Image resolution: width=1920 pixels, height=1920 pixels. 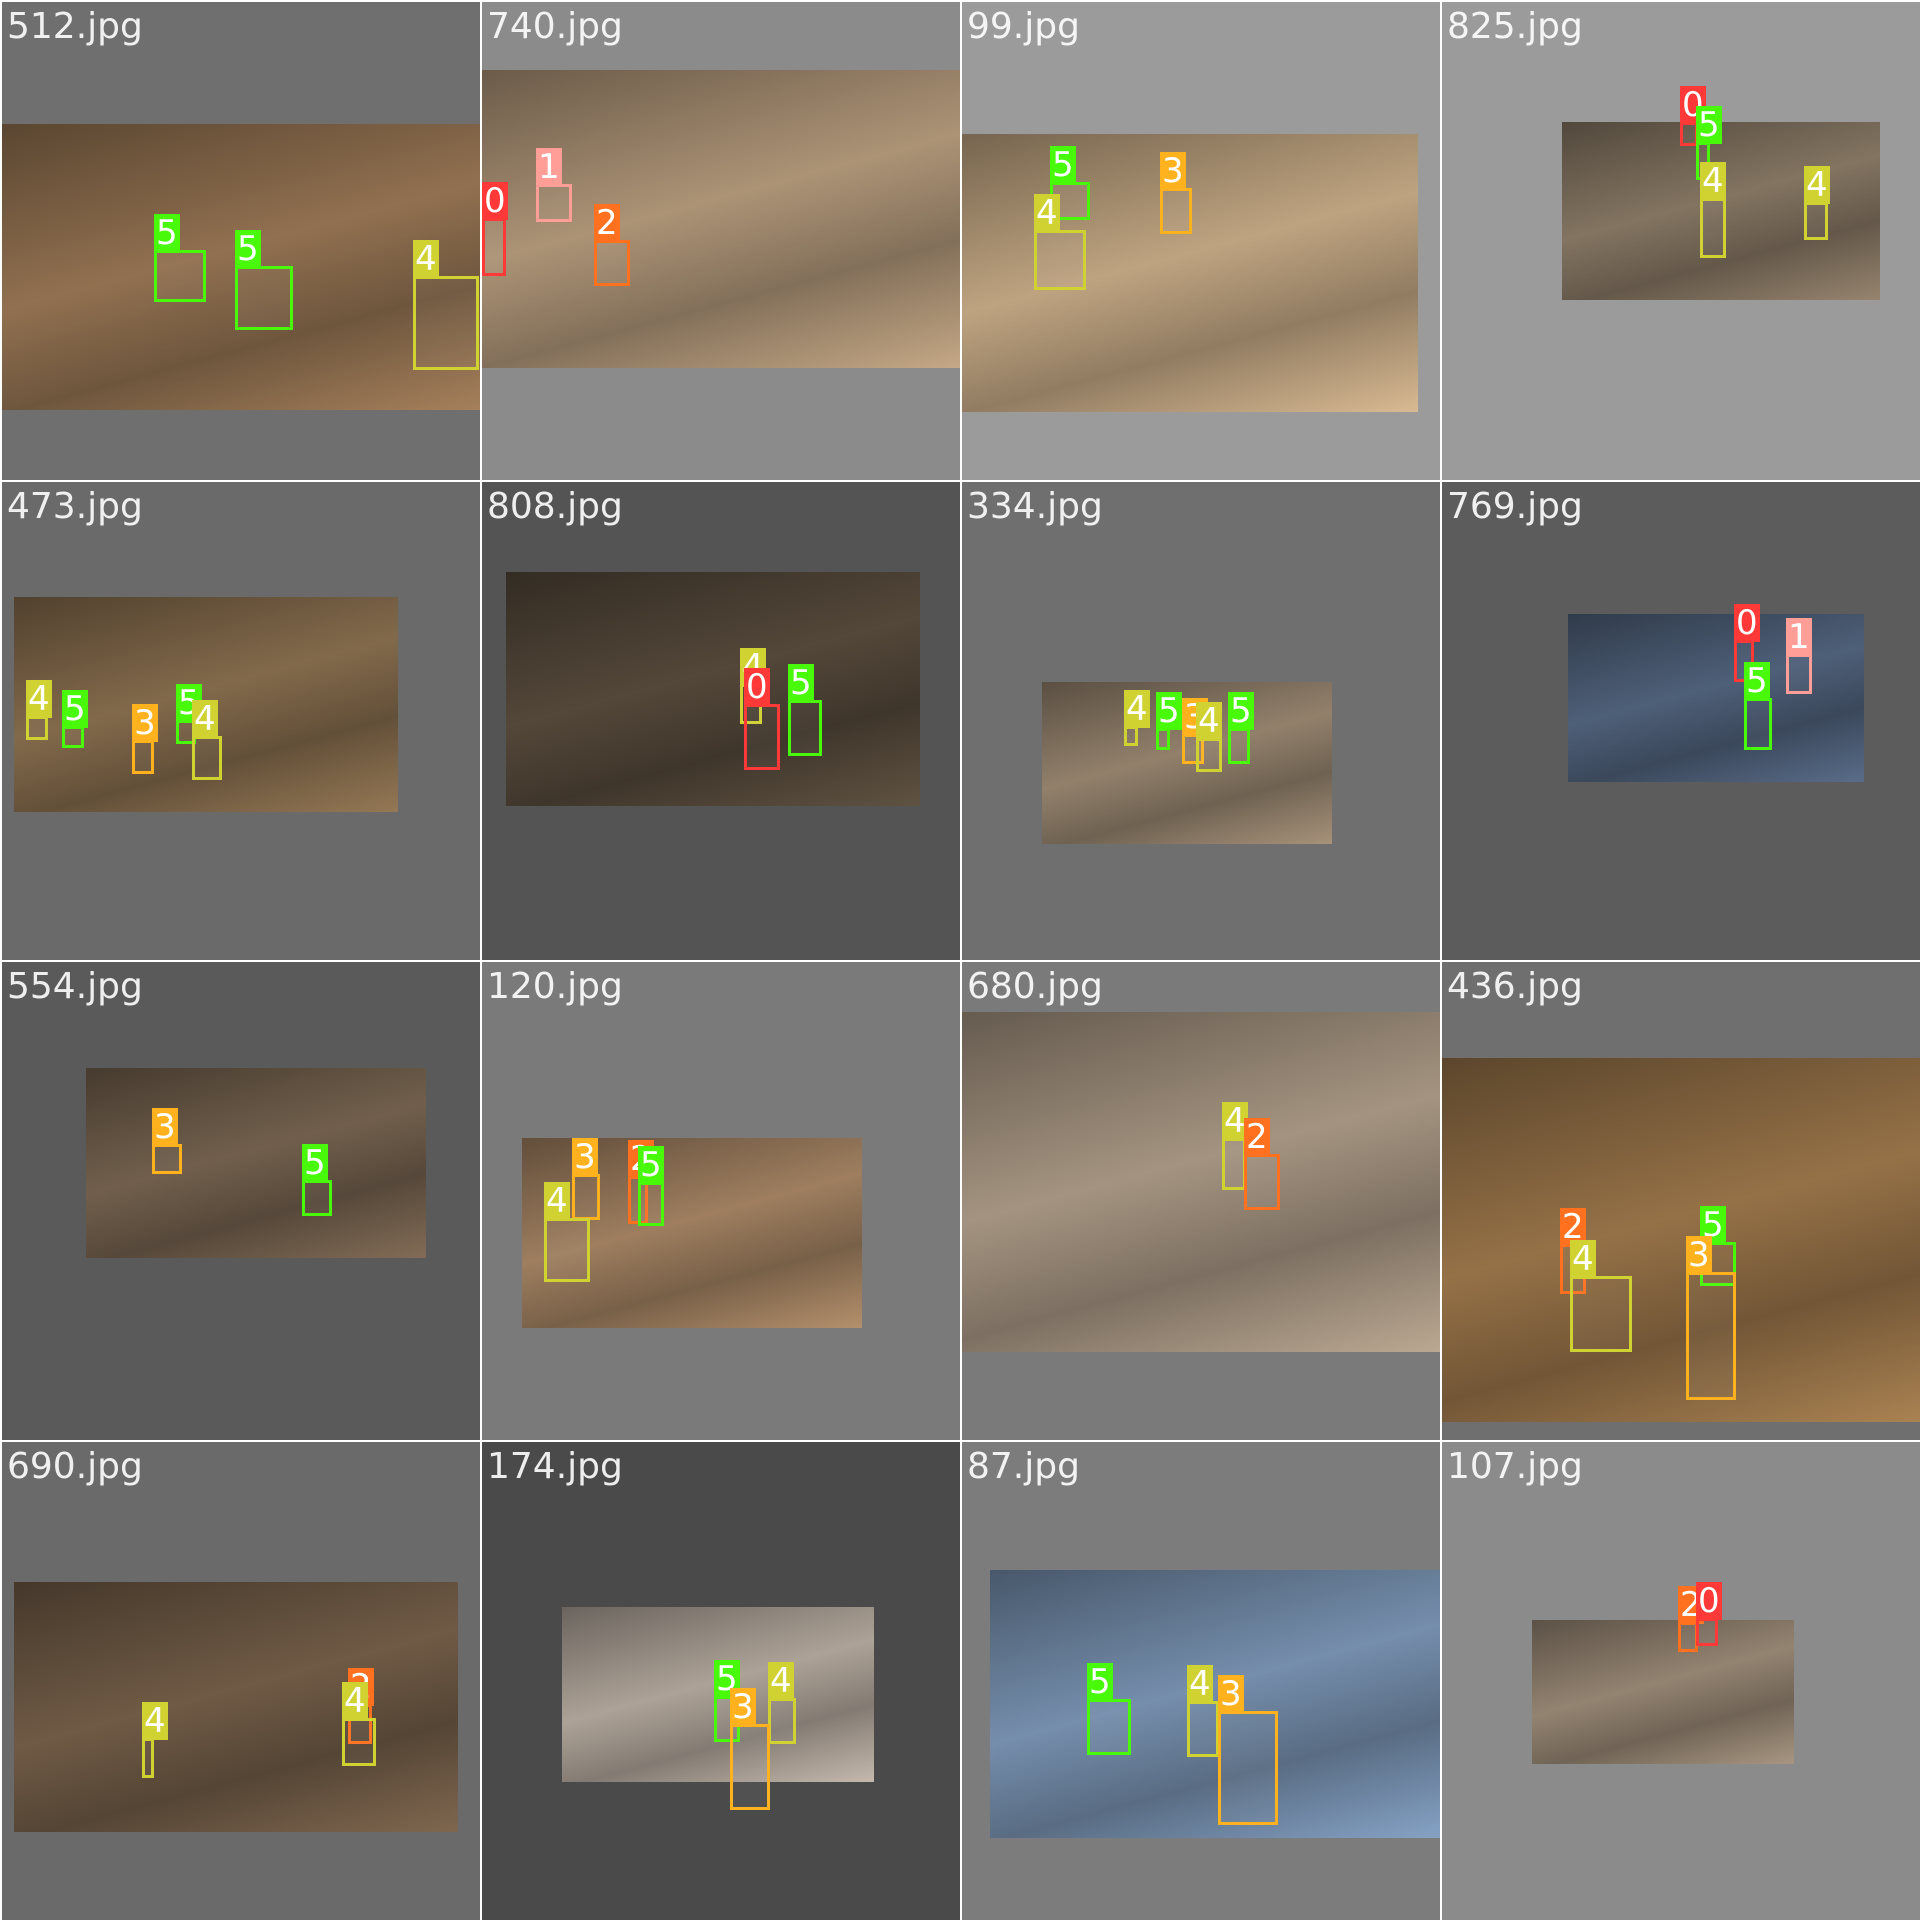 What do you see at coordinates (721, 1681) in the screenshot?
I see `mosaic-tile: 174.jpg 5 4 3` at bounding box center [721, 1681].